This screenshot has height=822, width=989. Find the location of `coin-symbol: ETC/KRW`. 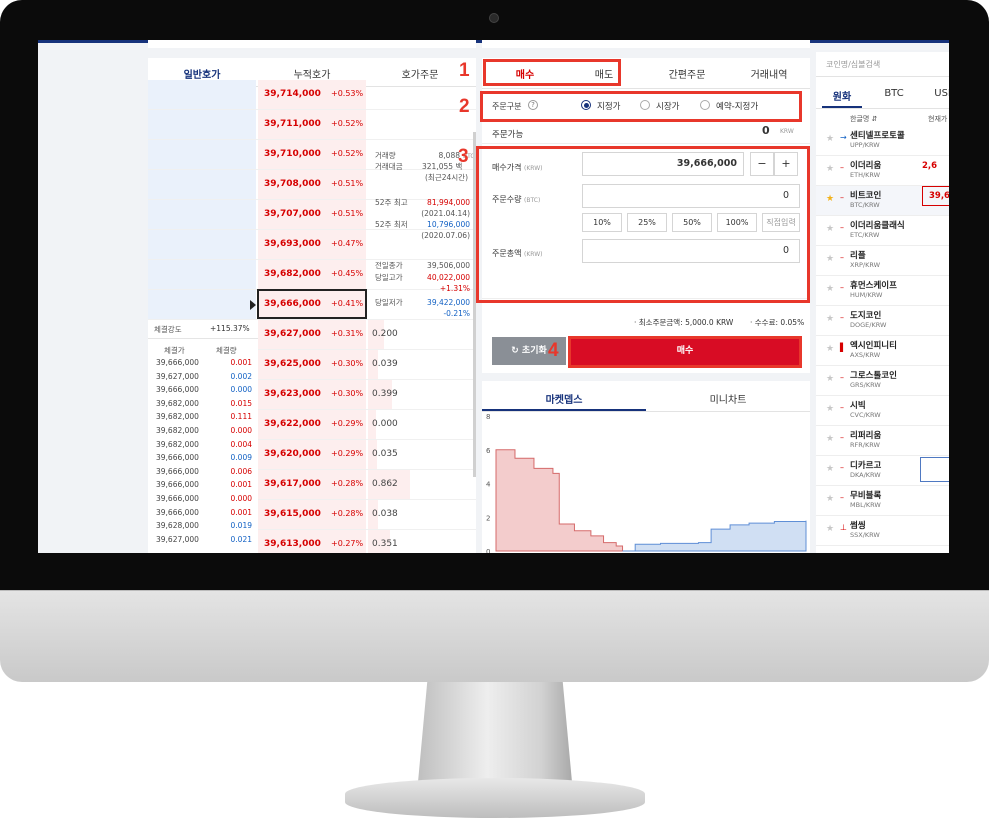

coin-symbol: ETC/KRW is located at coordinates (865, 235).